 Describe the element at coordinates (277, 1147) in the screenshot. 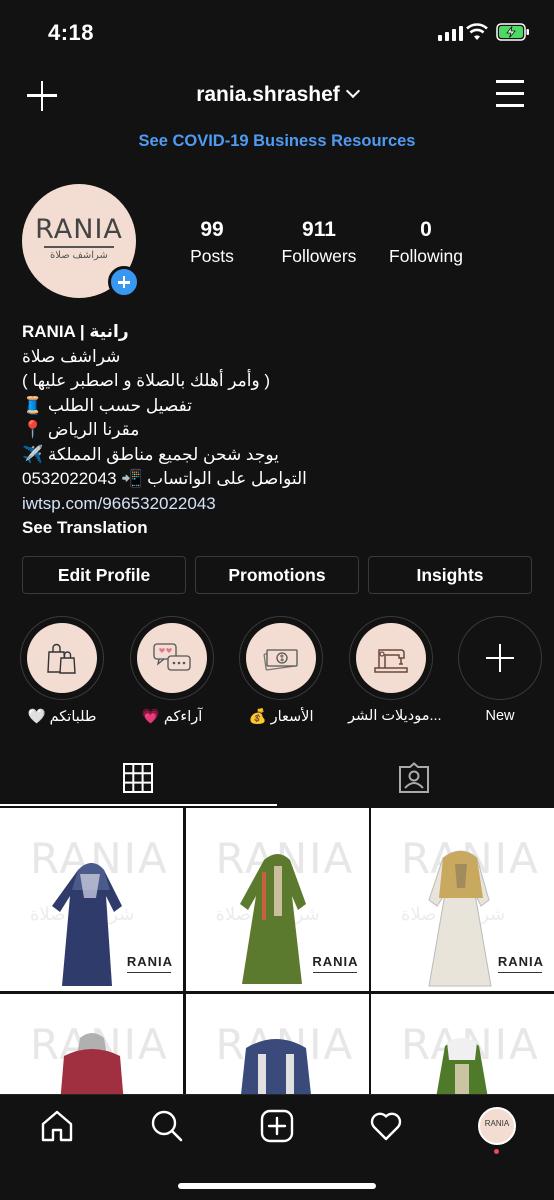

I see `bottom-nav: RANIA` at that location.